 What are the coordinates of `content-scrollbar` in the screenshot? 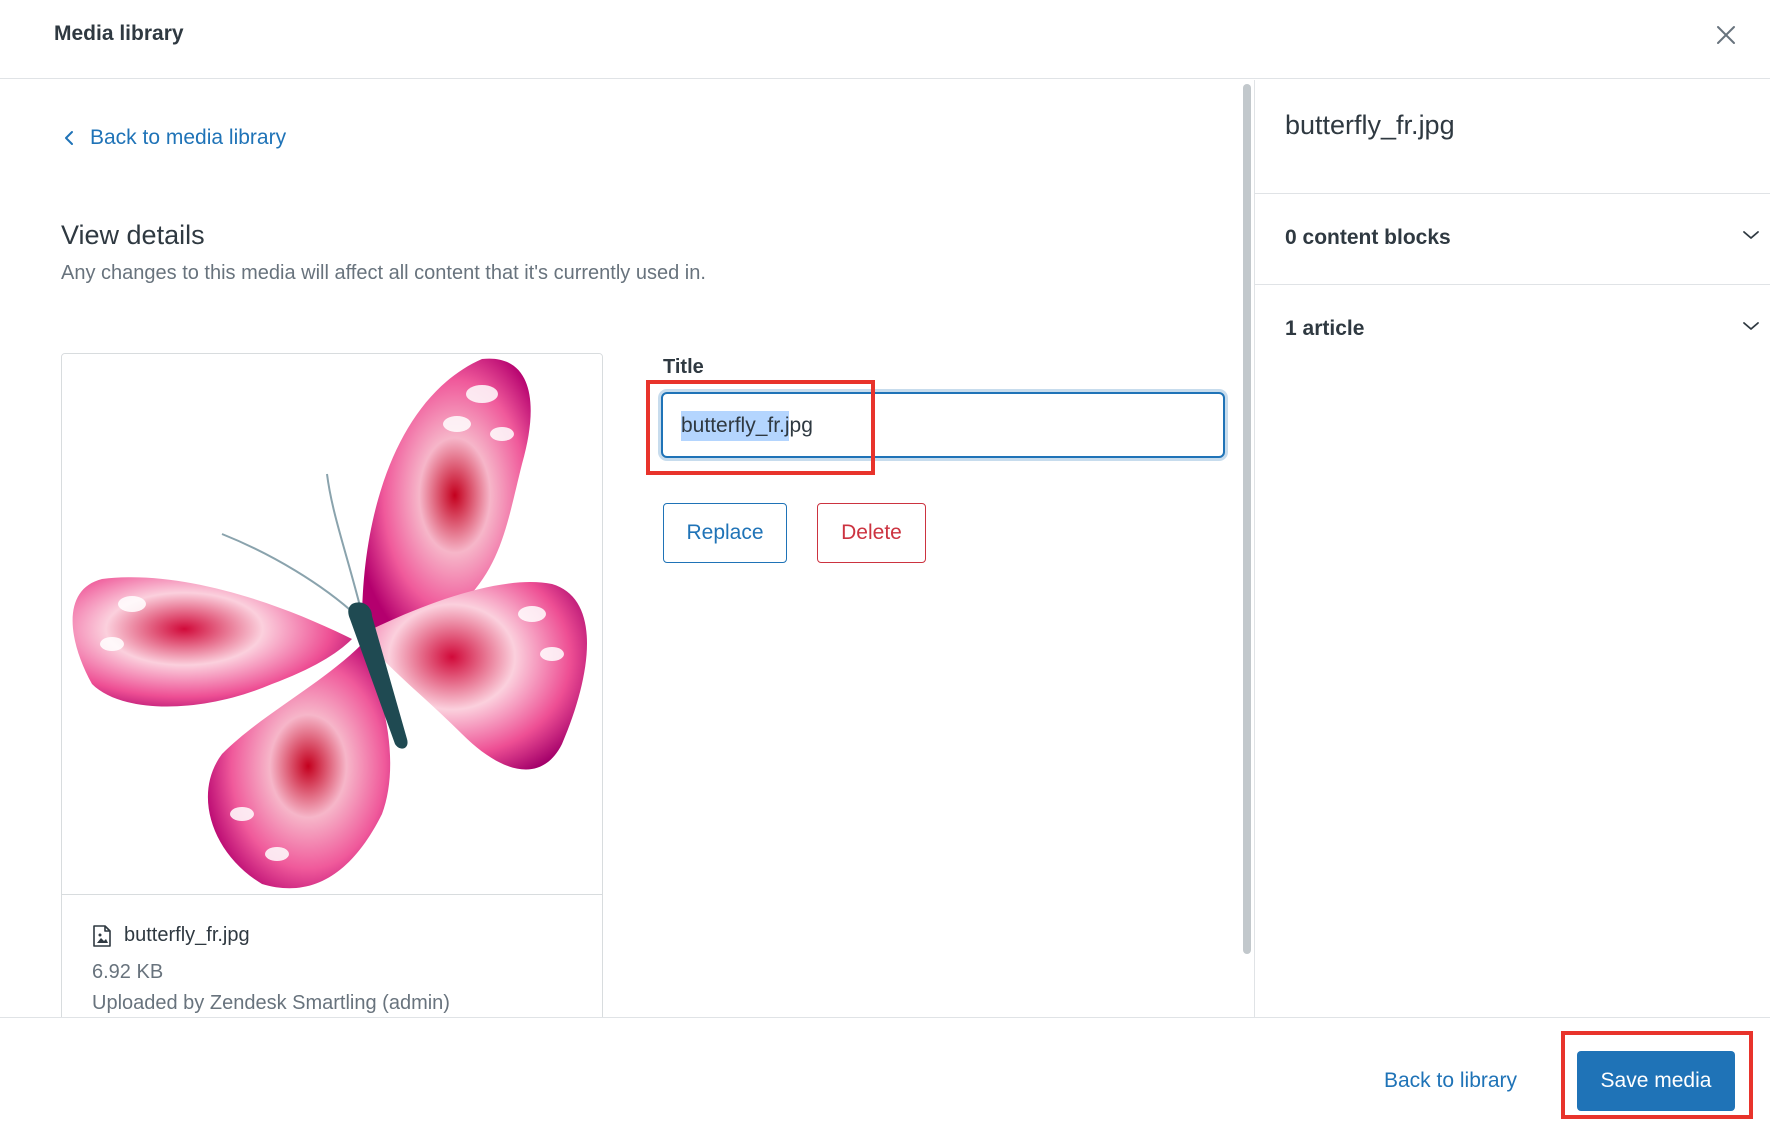 It's located at (1247, 519).